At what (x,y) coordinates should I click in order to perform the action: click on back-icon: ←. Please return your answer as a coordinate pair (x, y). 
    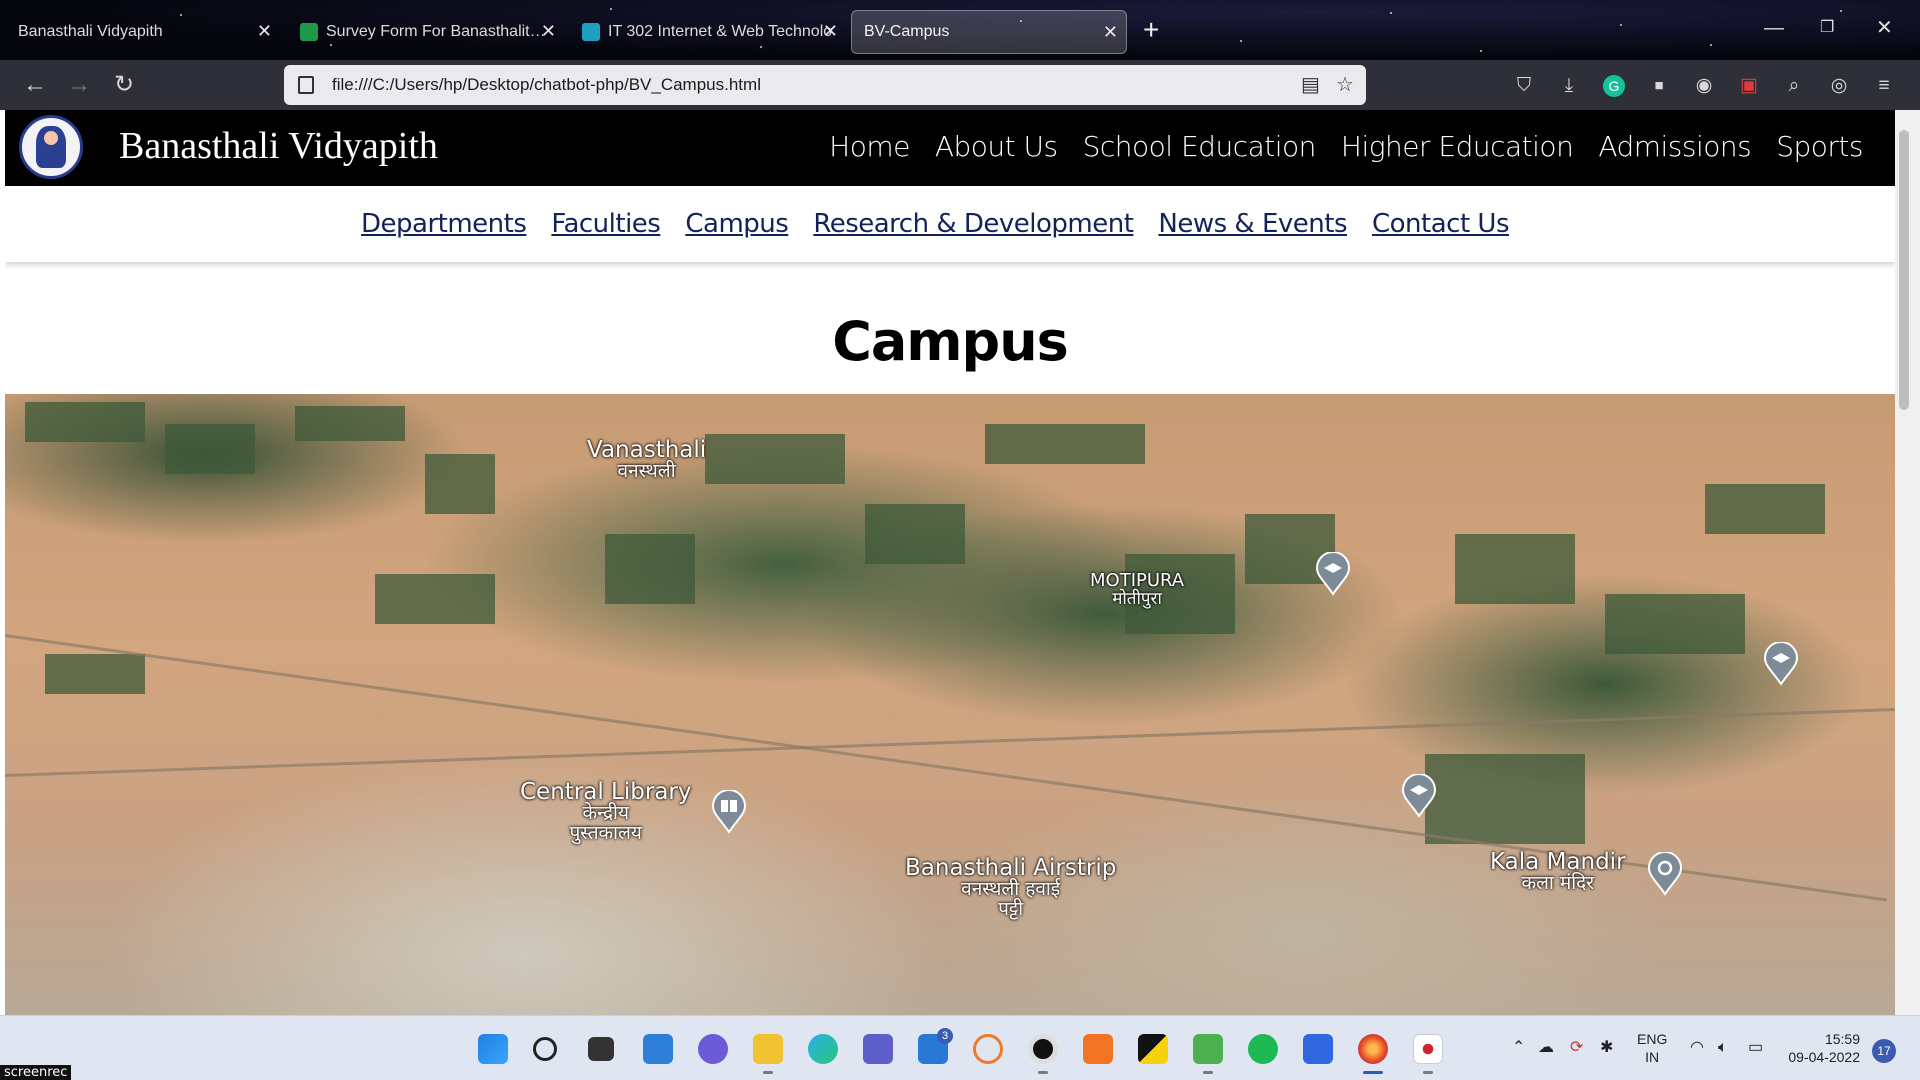
    Looking at the image, I should click on (35, 85).